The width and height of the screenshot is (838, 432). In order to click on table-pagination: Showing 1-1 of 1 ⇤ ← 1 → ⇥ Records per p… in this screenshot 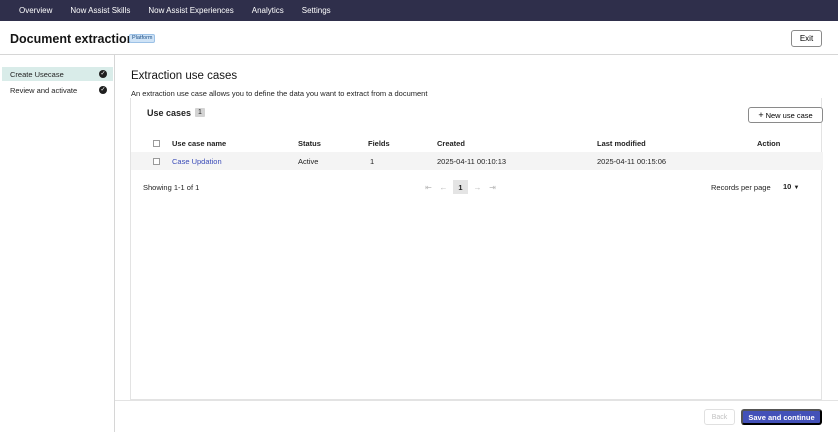, I will do `click(477, 187)`.